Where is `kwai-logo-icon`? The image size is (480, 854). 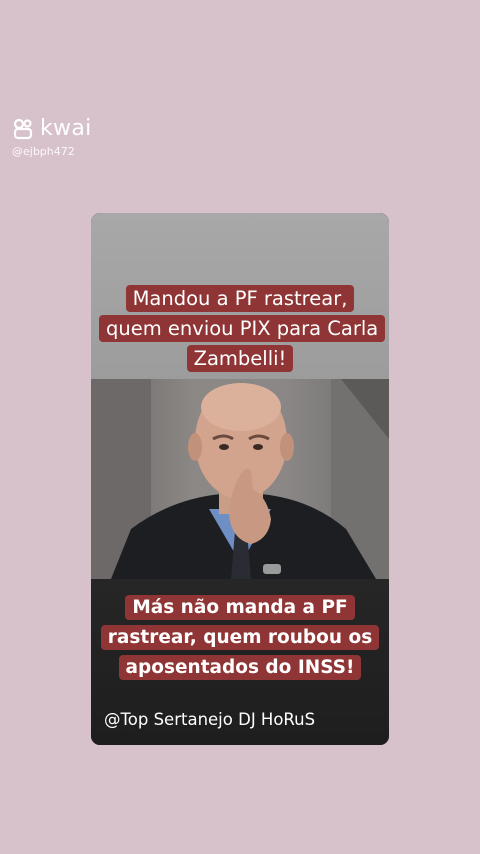 kwai-logo-icon is located at coordinates (23, 128).